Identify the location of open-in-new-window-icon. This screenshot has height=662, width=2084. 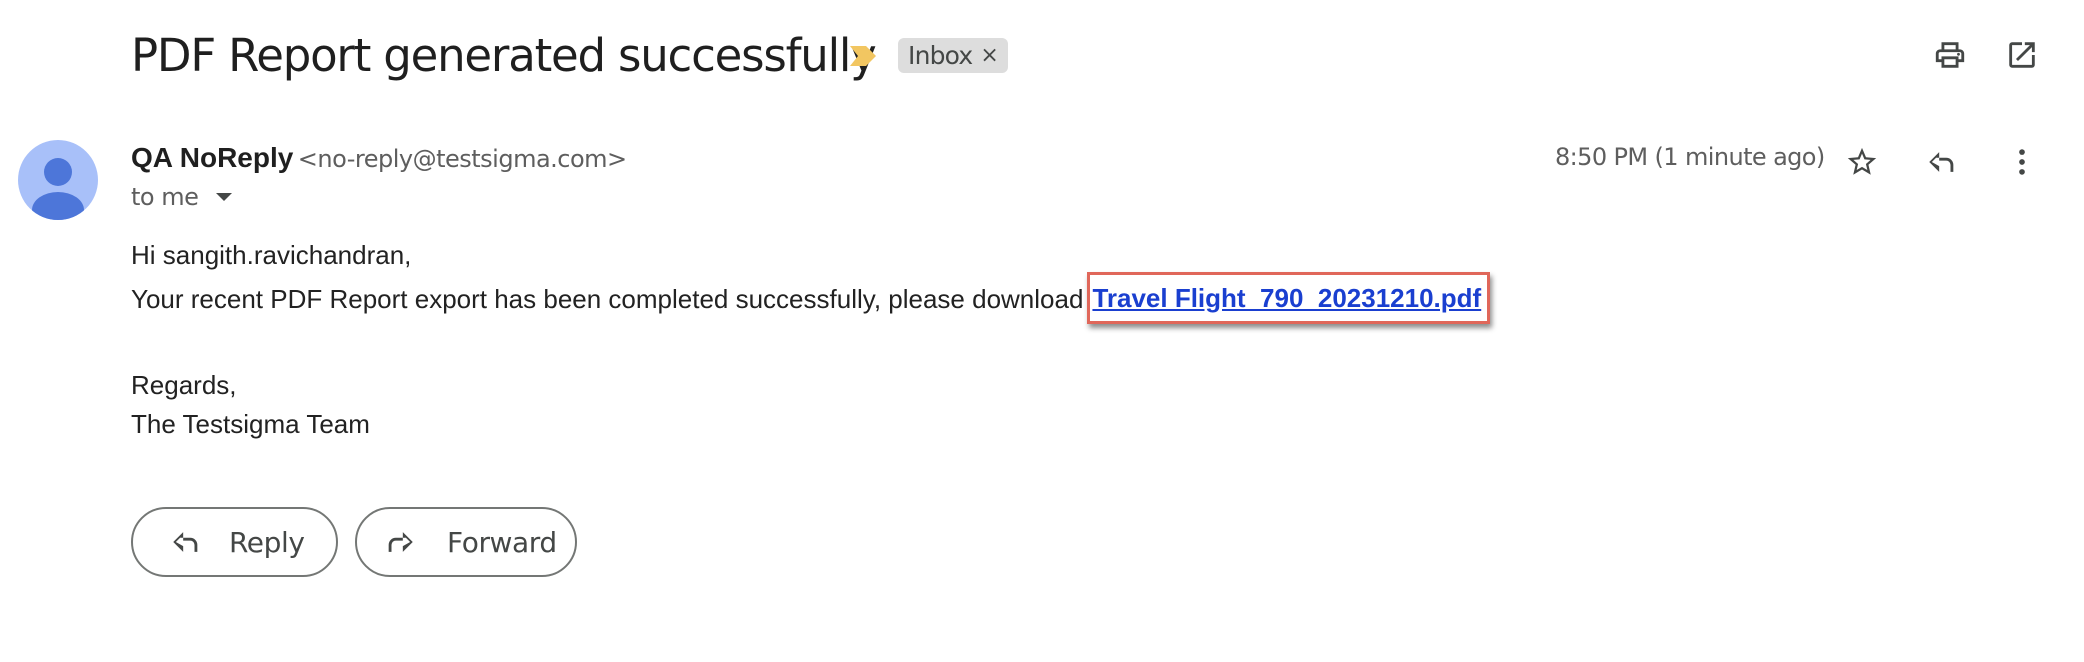
(2022, 55).